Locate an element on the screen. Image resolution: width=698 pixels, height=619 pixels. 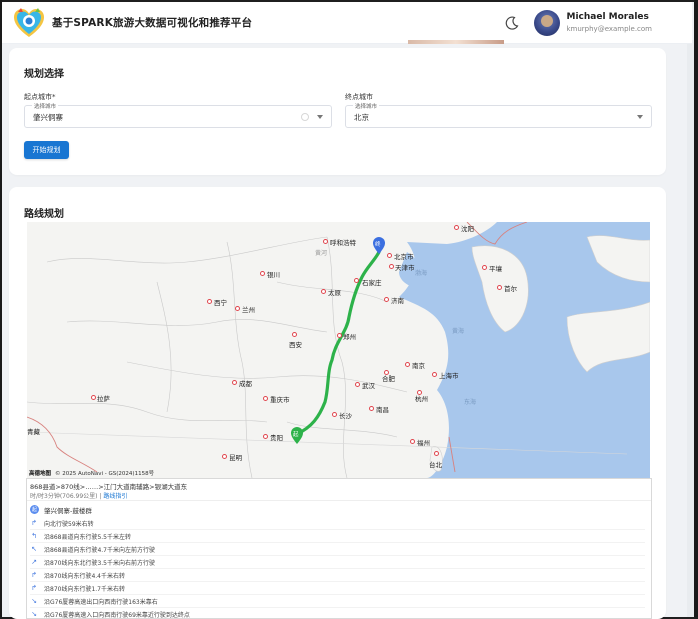
route-start-marker-label: 起 is located at coordinates (296, 435).